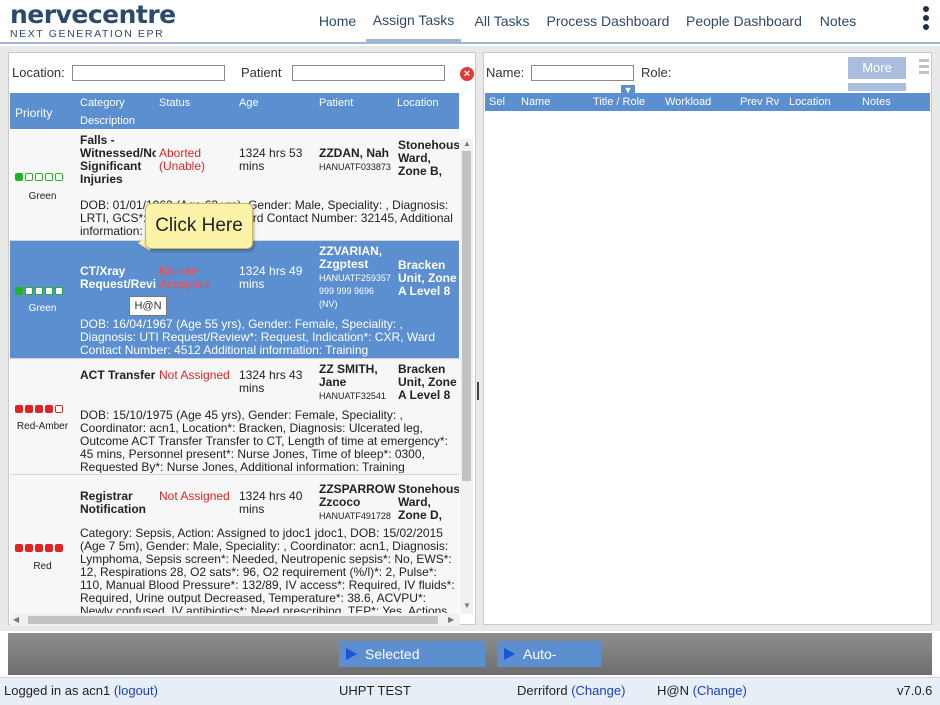  What do you see at coordinates (351, 654) in the screenshot?
I see `play-icon` at bounding box center [351, 654].